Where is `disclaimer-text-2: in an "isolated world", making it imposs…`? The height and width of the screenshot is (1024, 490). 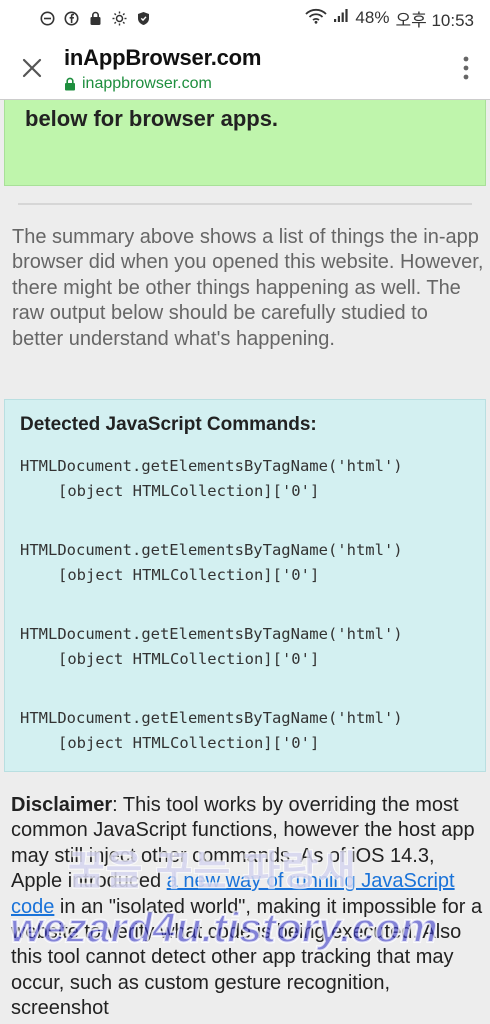
disclaimer-text-2: in an "isolated world", making it imposs… is located at coordinates (247, 957).